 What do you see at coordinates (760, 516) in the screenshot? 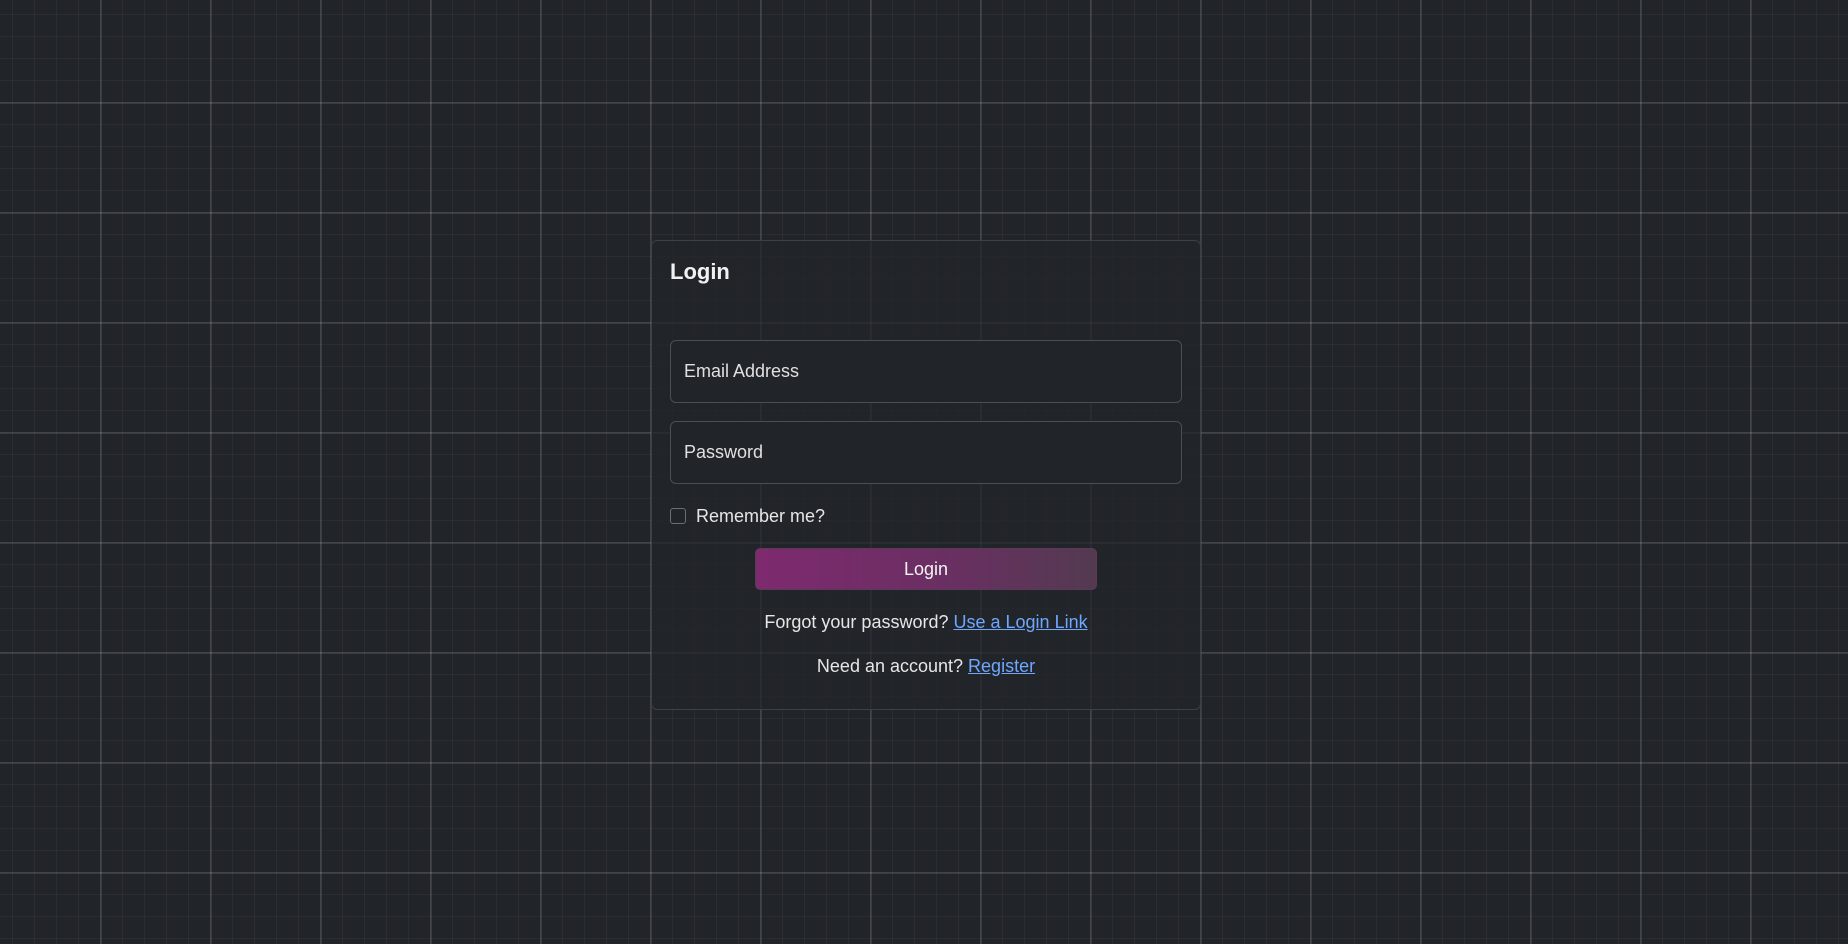
I see `remember-me-label: Remember me?` at bounding box center [760, 516].